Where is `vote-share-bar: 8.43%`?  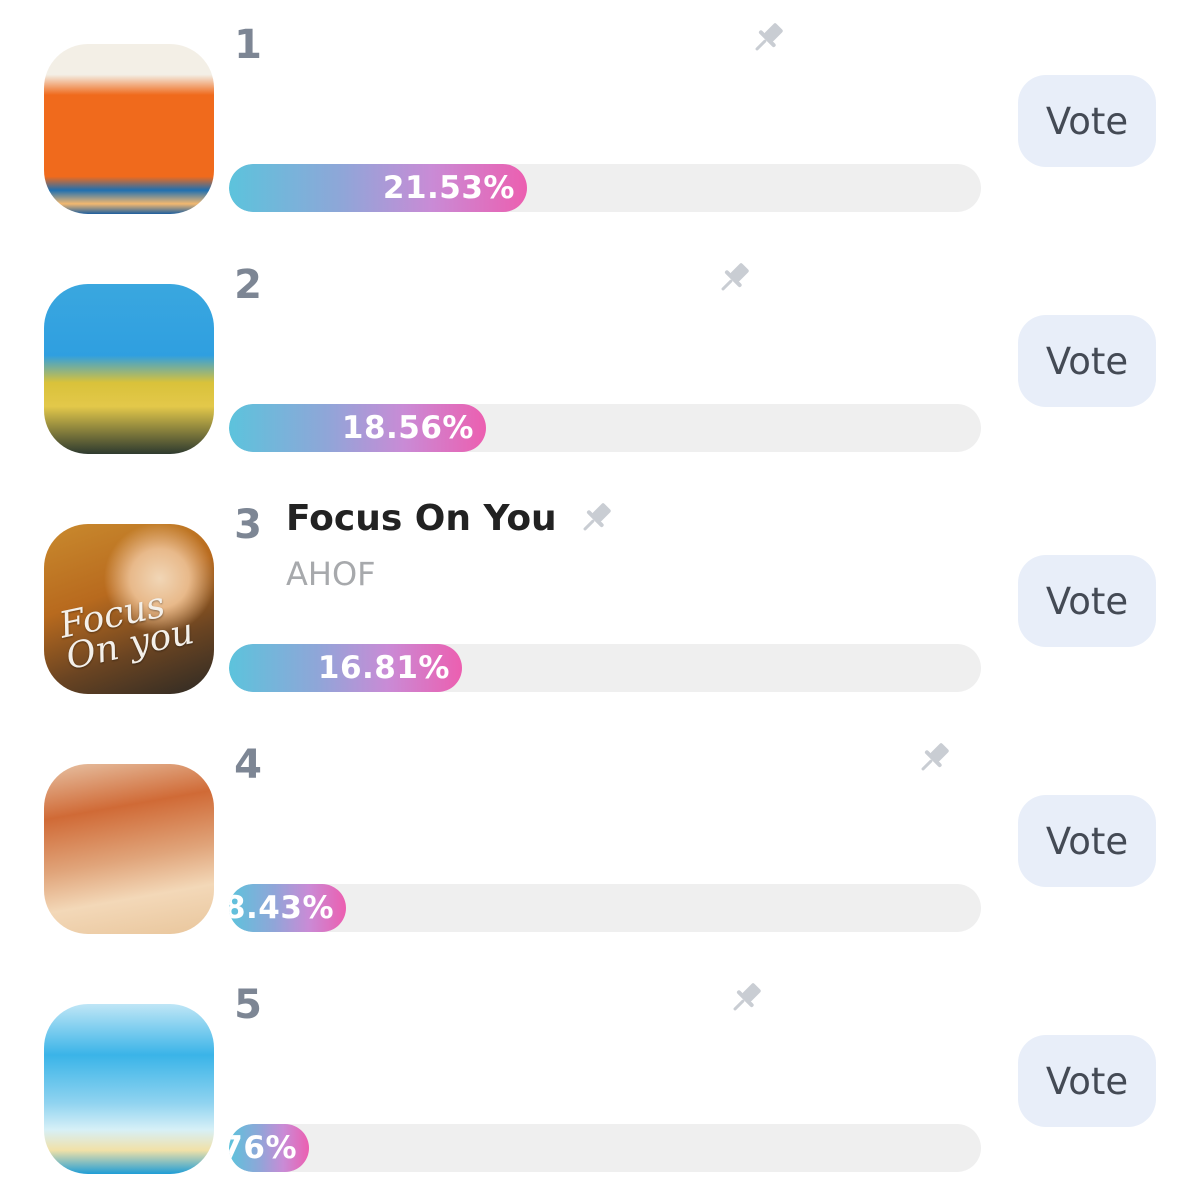
vote-share-bar: 8.43% is located at coordinates (287, 908).